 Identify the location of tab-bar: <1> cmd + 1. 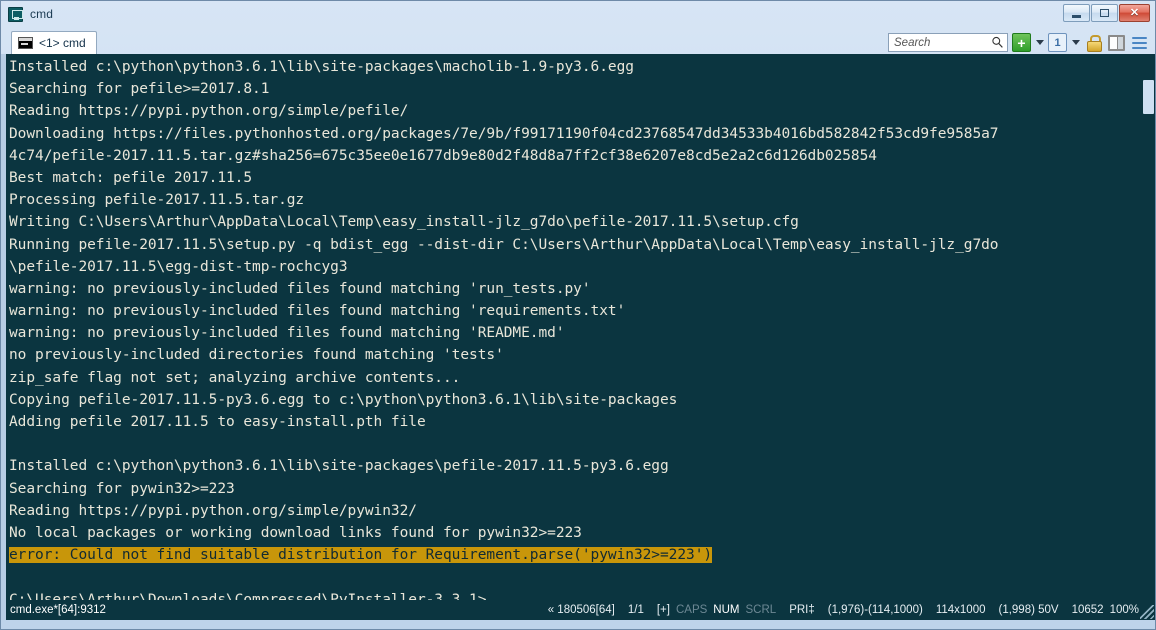
(578, 40).